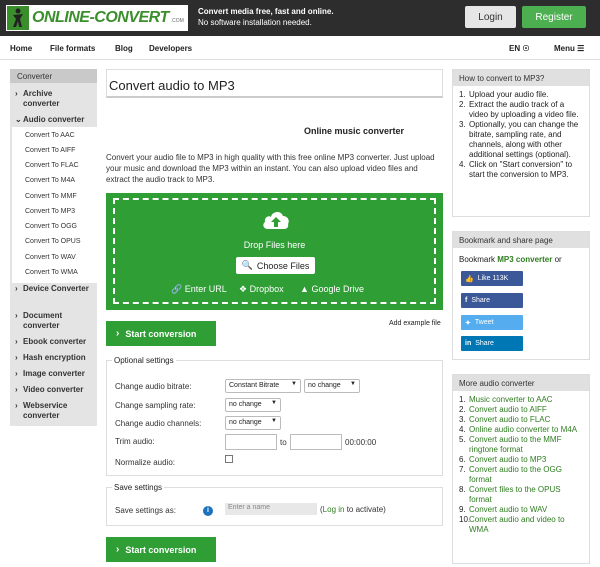  What do you see at coordinates (158, 423) in the screenshot?
I see `channels-label: Change audio channels:` at bounding box center [158, 423].